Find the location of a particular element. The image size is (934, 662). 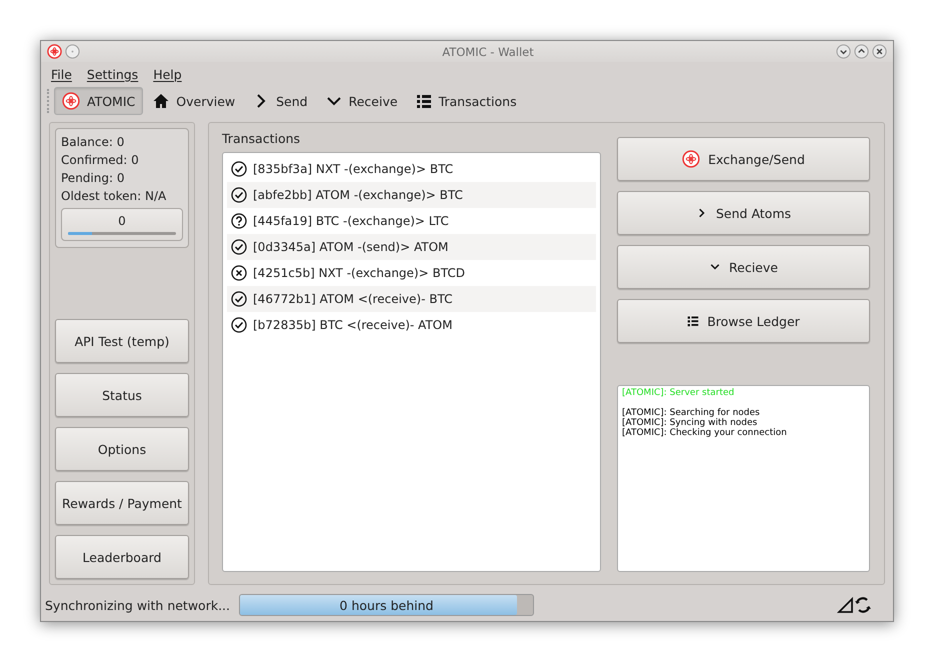

toolbar-tab: Receive is located at coordinates (362, 101).